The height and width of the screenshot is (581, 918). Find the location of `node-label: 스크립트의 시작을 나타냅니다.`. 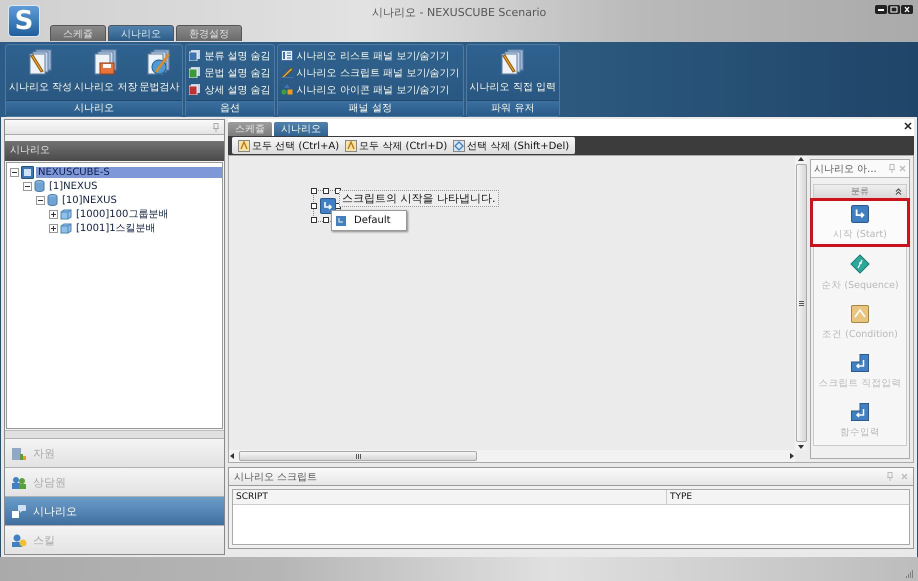

node-label: 스크립트의 시작을 나타냅니다. is located at coordinates (418, 198).